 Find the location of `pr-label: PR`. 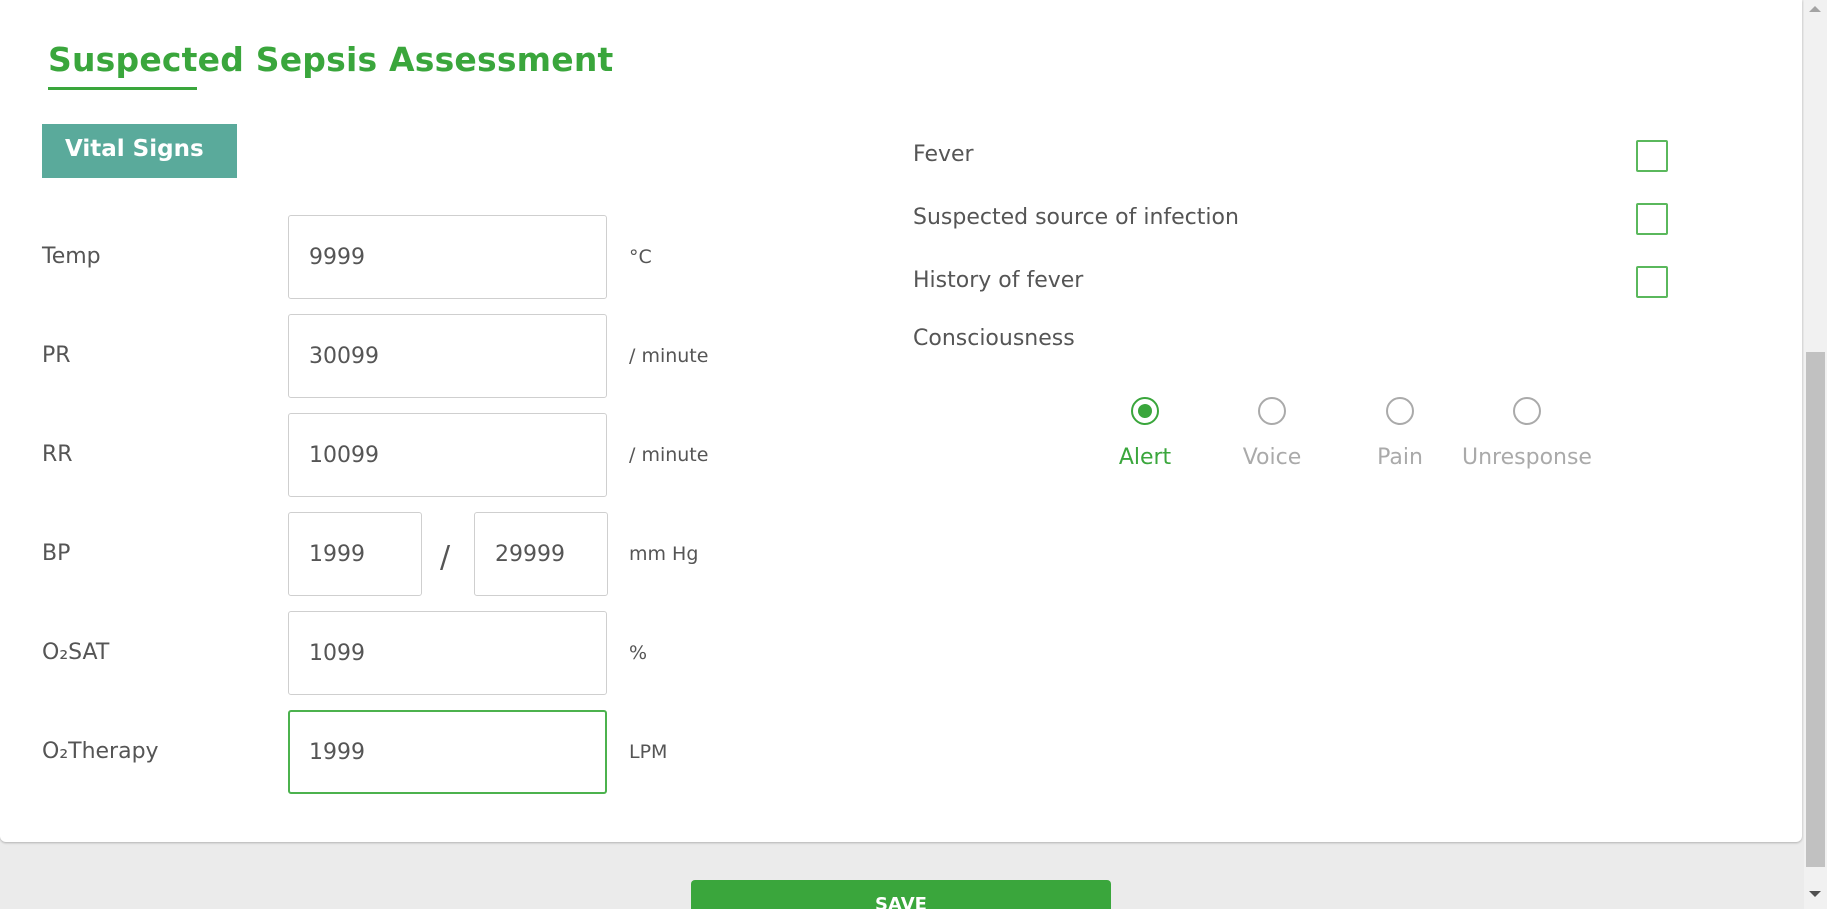

pr-label: PR is located at coordinates (56, 355).